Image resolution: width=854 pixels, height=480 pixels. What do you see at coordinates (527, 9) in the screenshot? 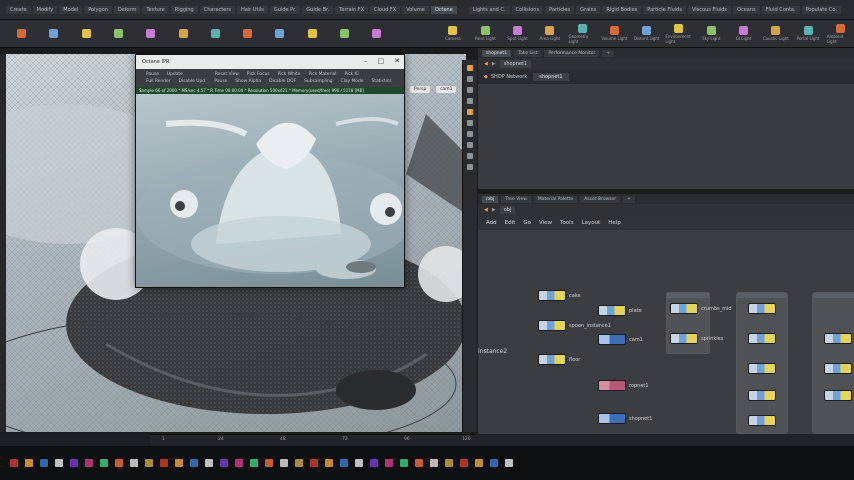
I see `shelf-tab: Collisions` at bounding box center [527, 9].